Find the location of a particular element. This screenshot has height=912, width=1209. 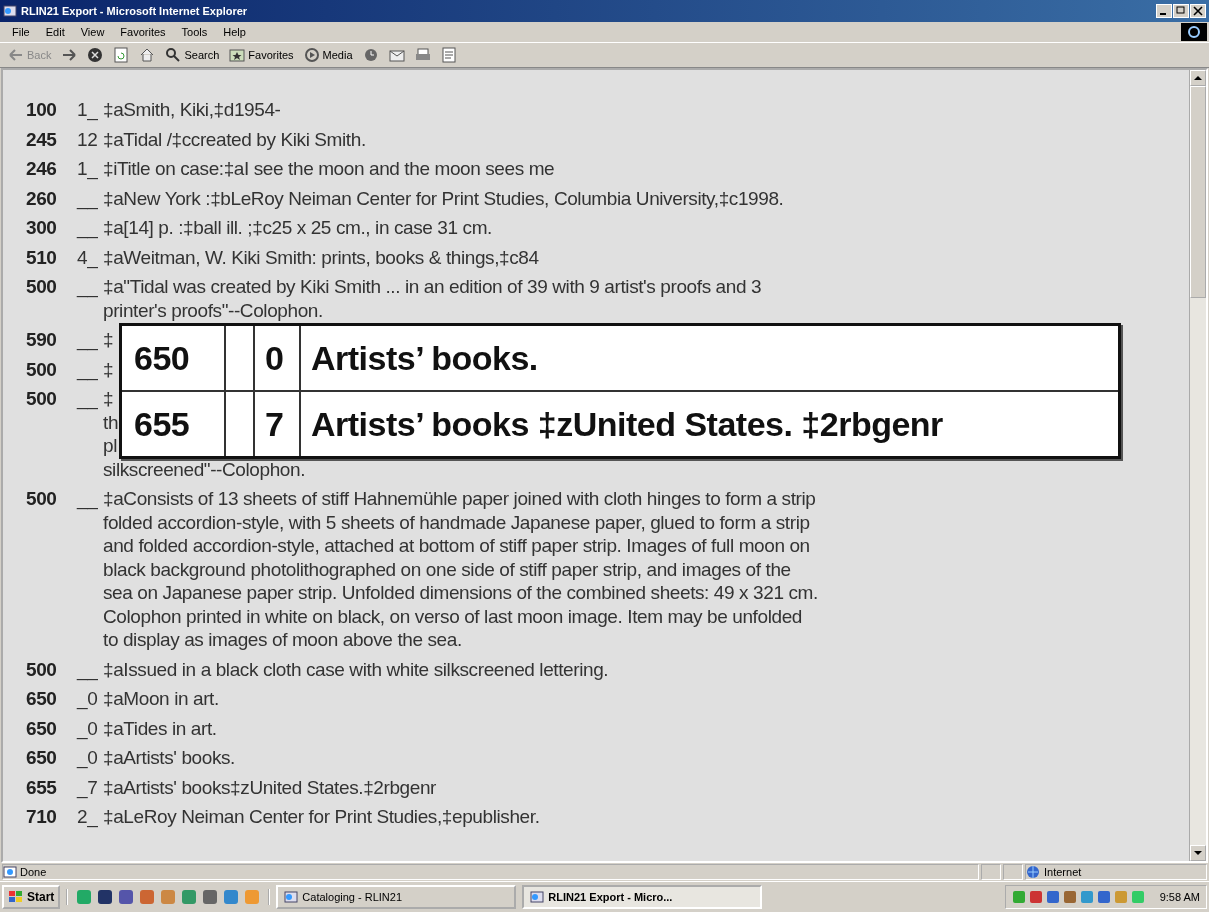

field-tag: 100 is located at coordinates (51, 110).